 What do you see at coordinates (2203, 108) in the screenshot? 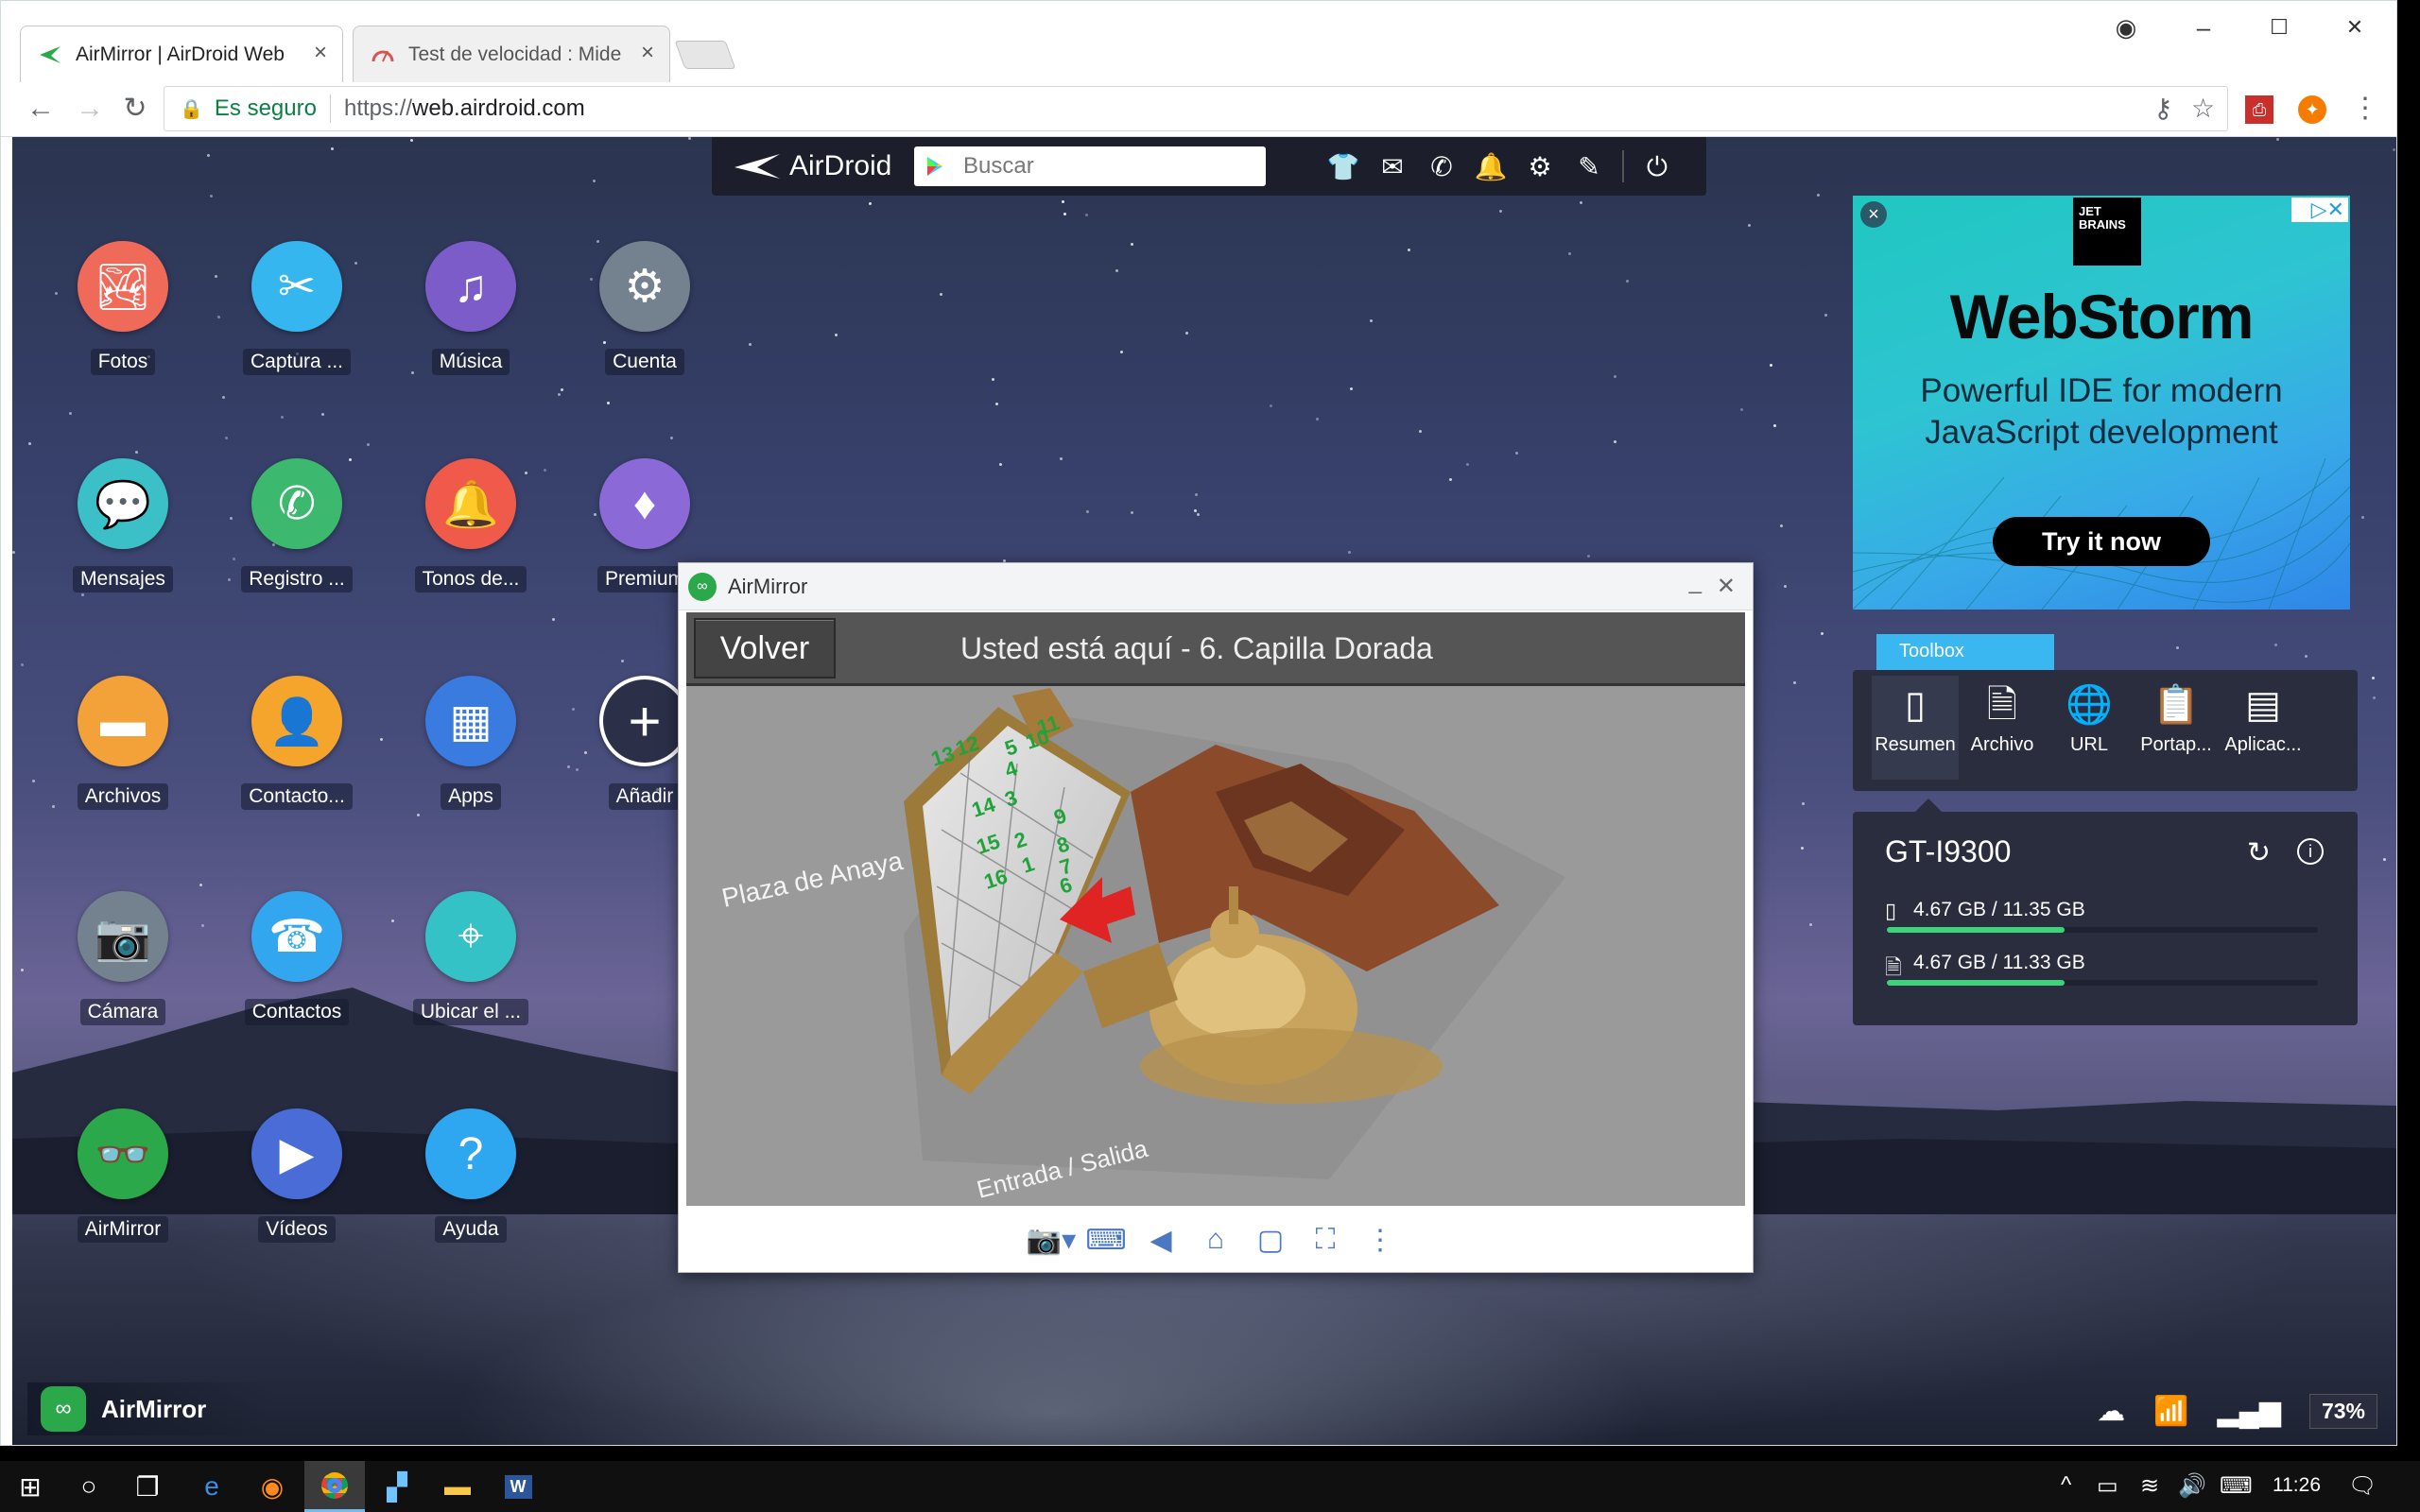
I see `star-icon: ☆` at bounding box center [2203, 108].